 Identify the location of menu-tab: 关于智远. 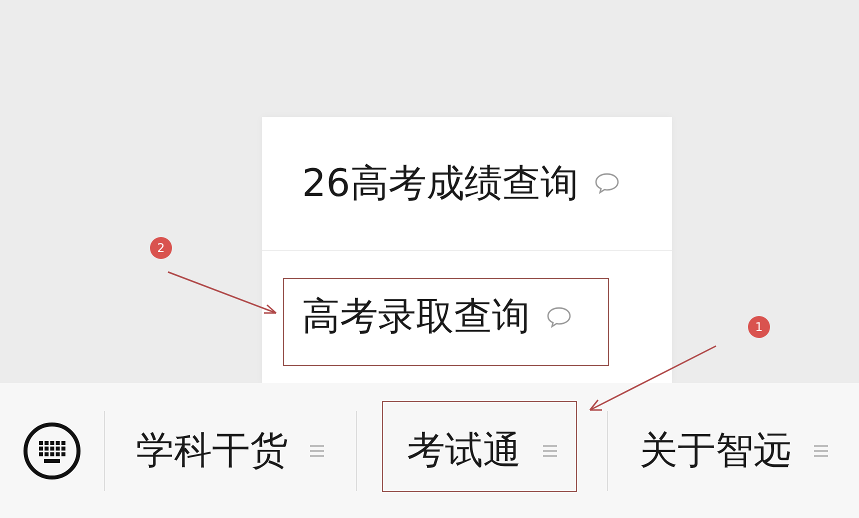
(716, 450).